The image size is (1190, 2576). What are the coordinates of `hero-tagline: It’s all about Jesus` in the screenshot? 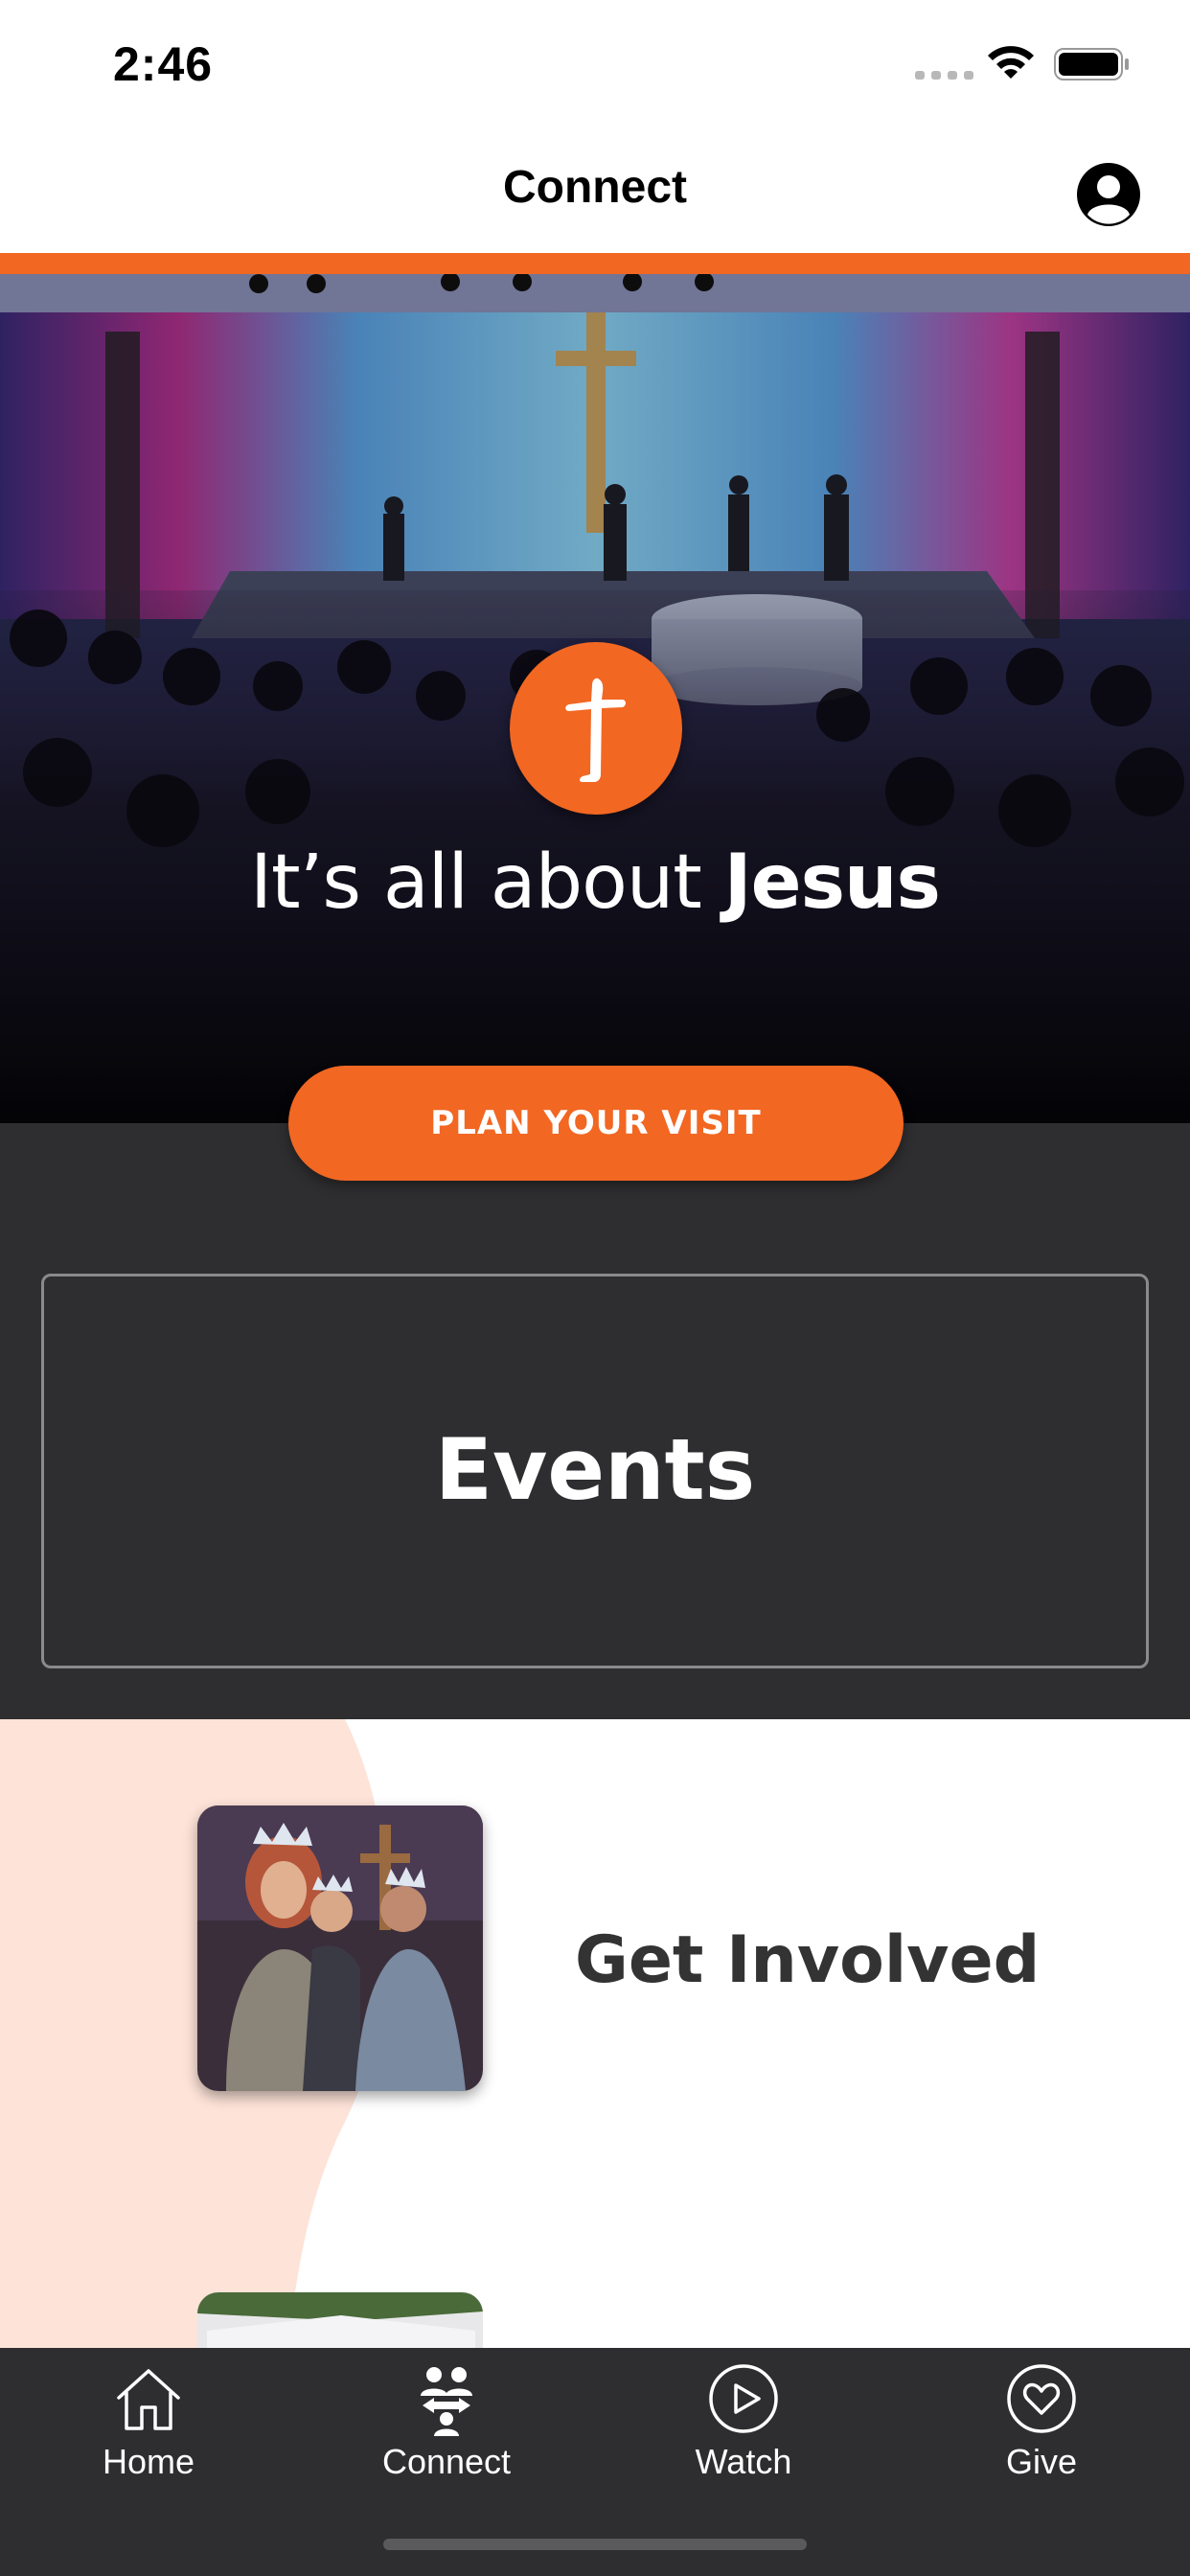 It's located at (595, 883).